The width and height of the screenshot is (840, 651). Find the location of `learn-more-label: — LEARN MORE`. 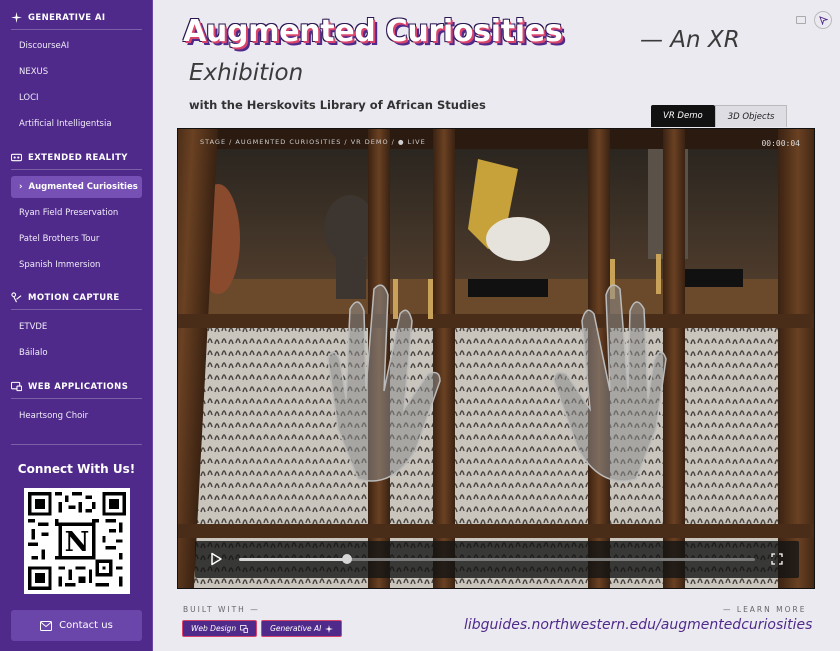

learn-more-label: — LEARN MORE is located at coordinates (765, 609).